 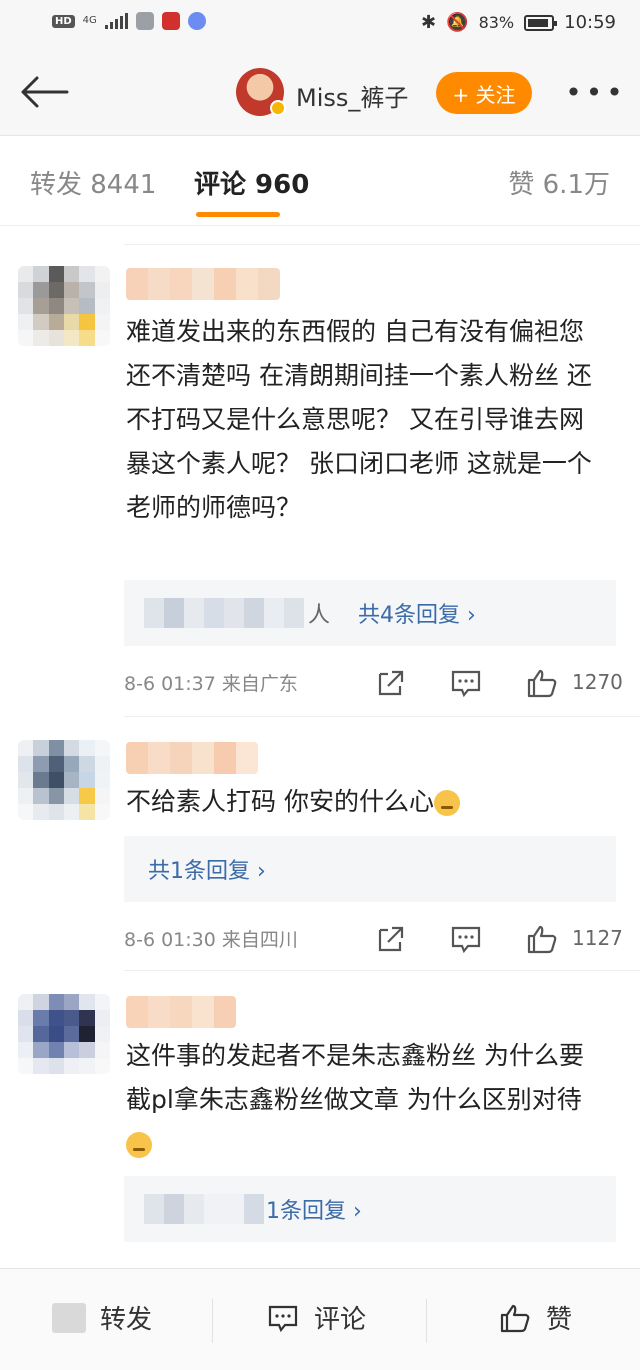 What do you see at coordinates (484, 93) in the screenshot?
I see `follow-button: + 关注` at bounding box center [484, 93].